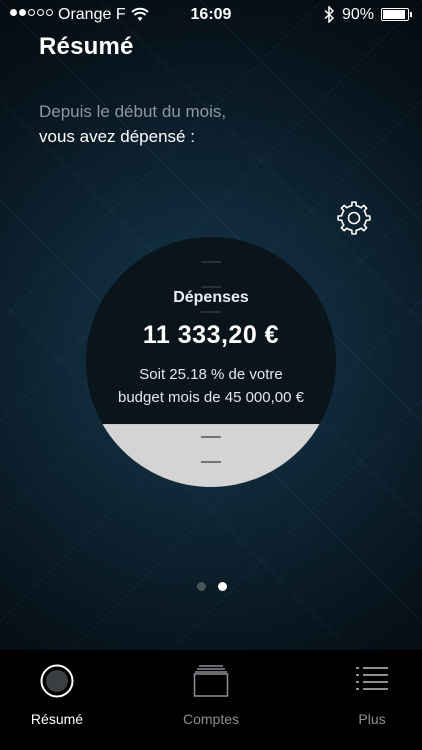  What do you see at coordinates (362, 700) in the screenshot?
I see `tab-plus: Plus` at bounding box center [362, 700].